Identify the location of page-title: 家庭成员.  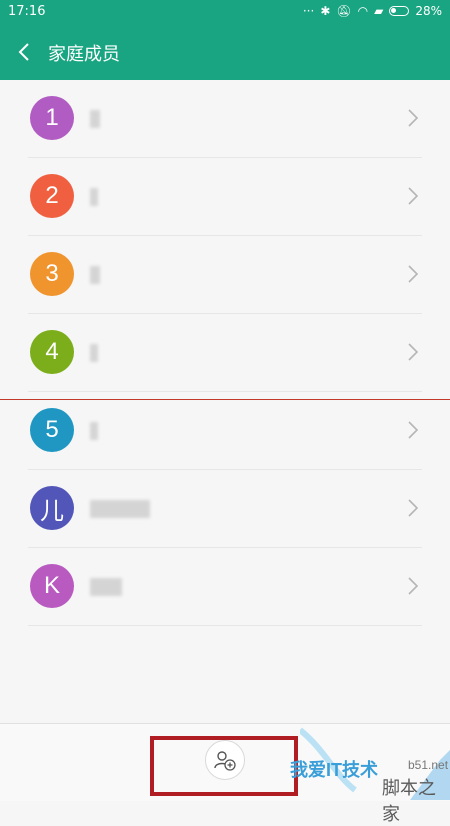
(84, 54).